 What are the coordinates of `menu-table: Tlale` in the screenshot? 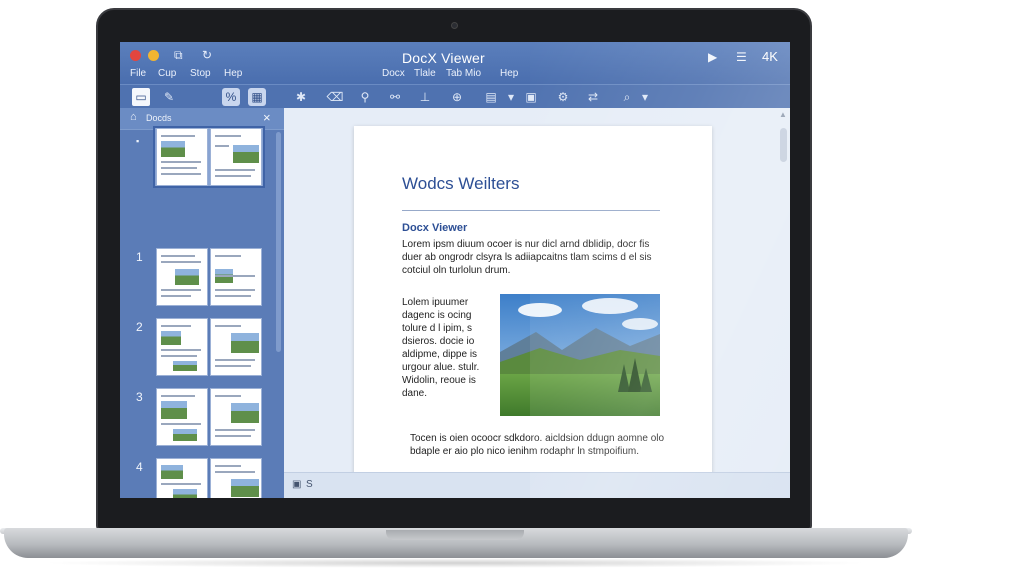 It's located at (425, 73).